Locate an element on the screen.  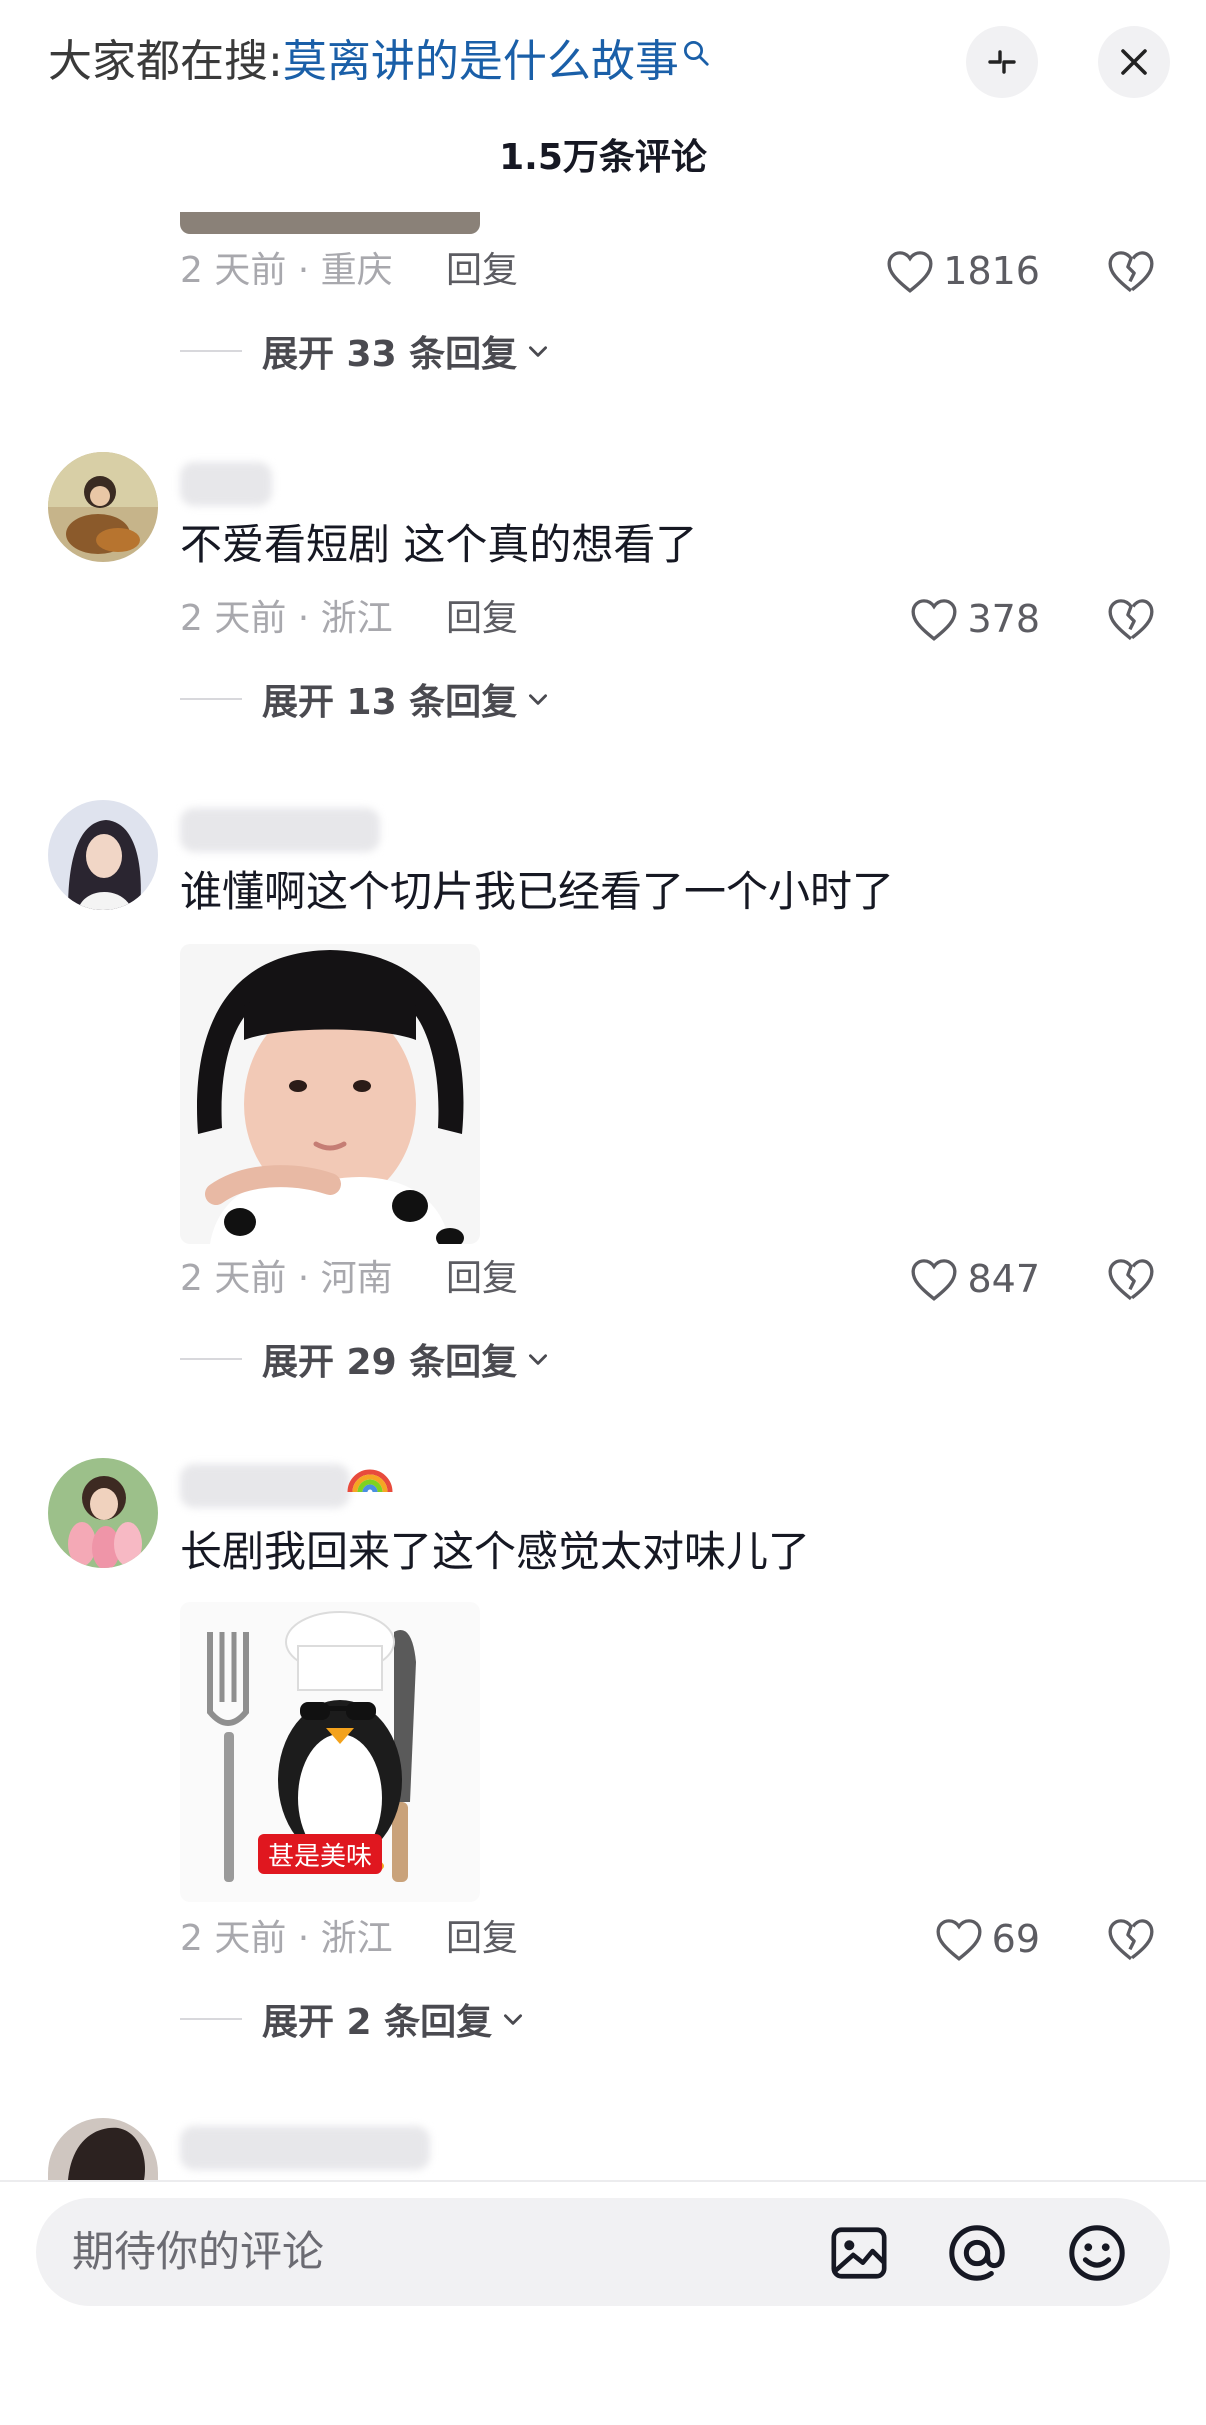
rainbow-emoji-icon is located at coordinates (370, 1481).